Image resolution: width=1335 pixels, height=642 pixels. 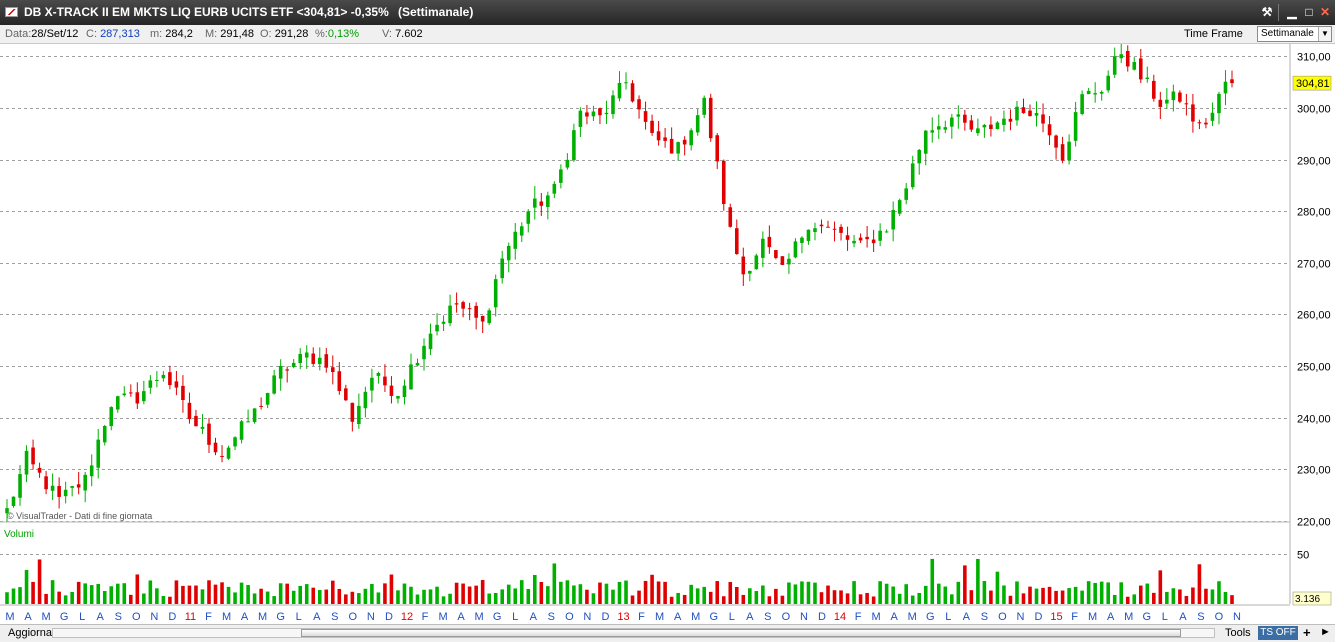 I want to click on chart-scrollbar, so click(x=633, y=633).